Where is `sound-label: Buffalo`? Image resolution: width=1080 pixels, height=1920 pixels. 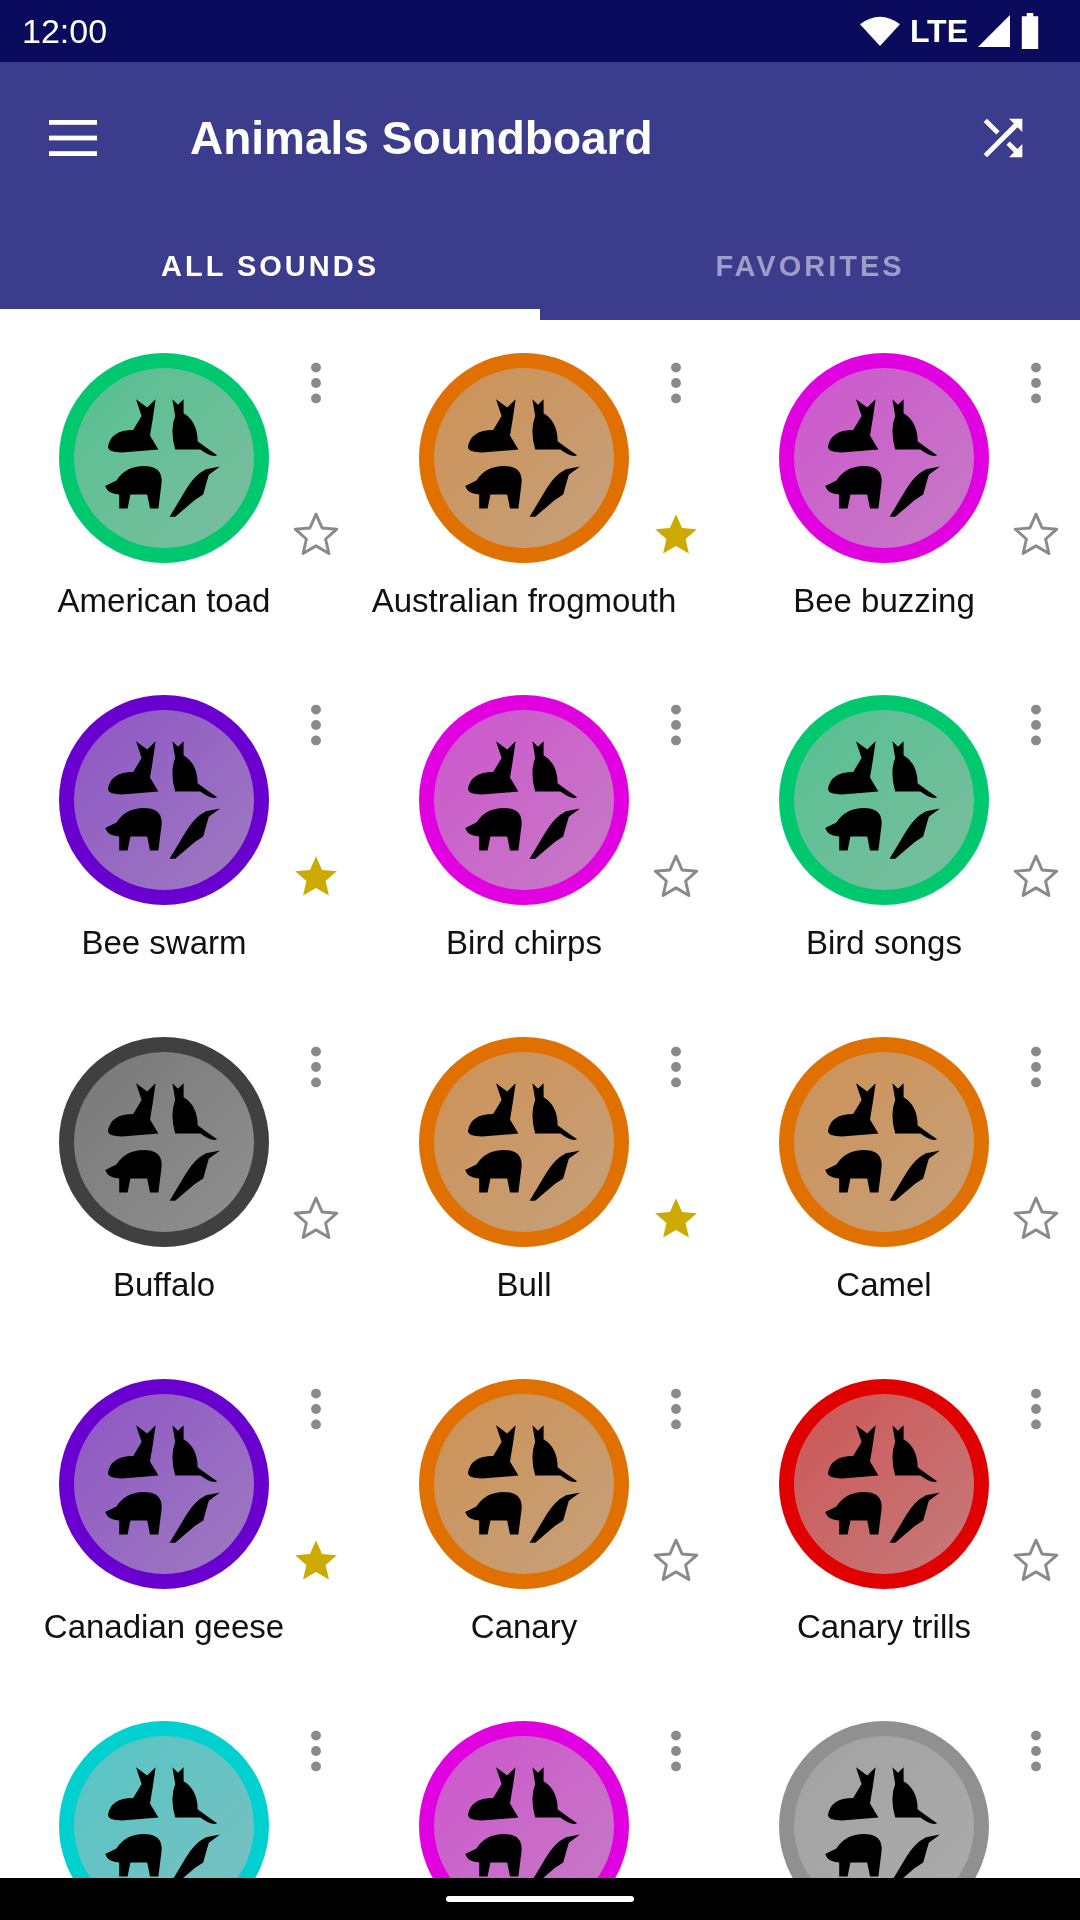 sound-label: Buffalo is located at coordinates (164, 1285).